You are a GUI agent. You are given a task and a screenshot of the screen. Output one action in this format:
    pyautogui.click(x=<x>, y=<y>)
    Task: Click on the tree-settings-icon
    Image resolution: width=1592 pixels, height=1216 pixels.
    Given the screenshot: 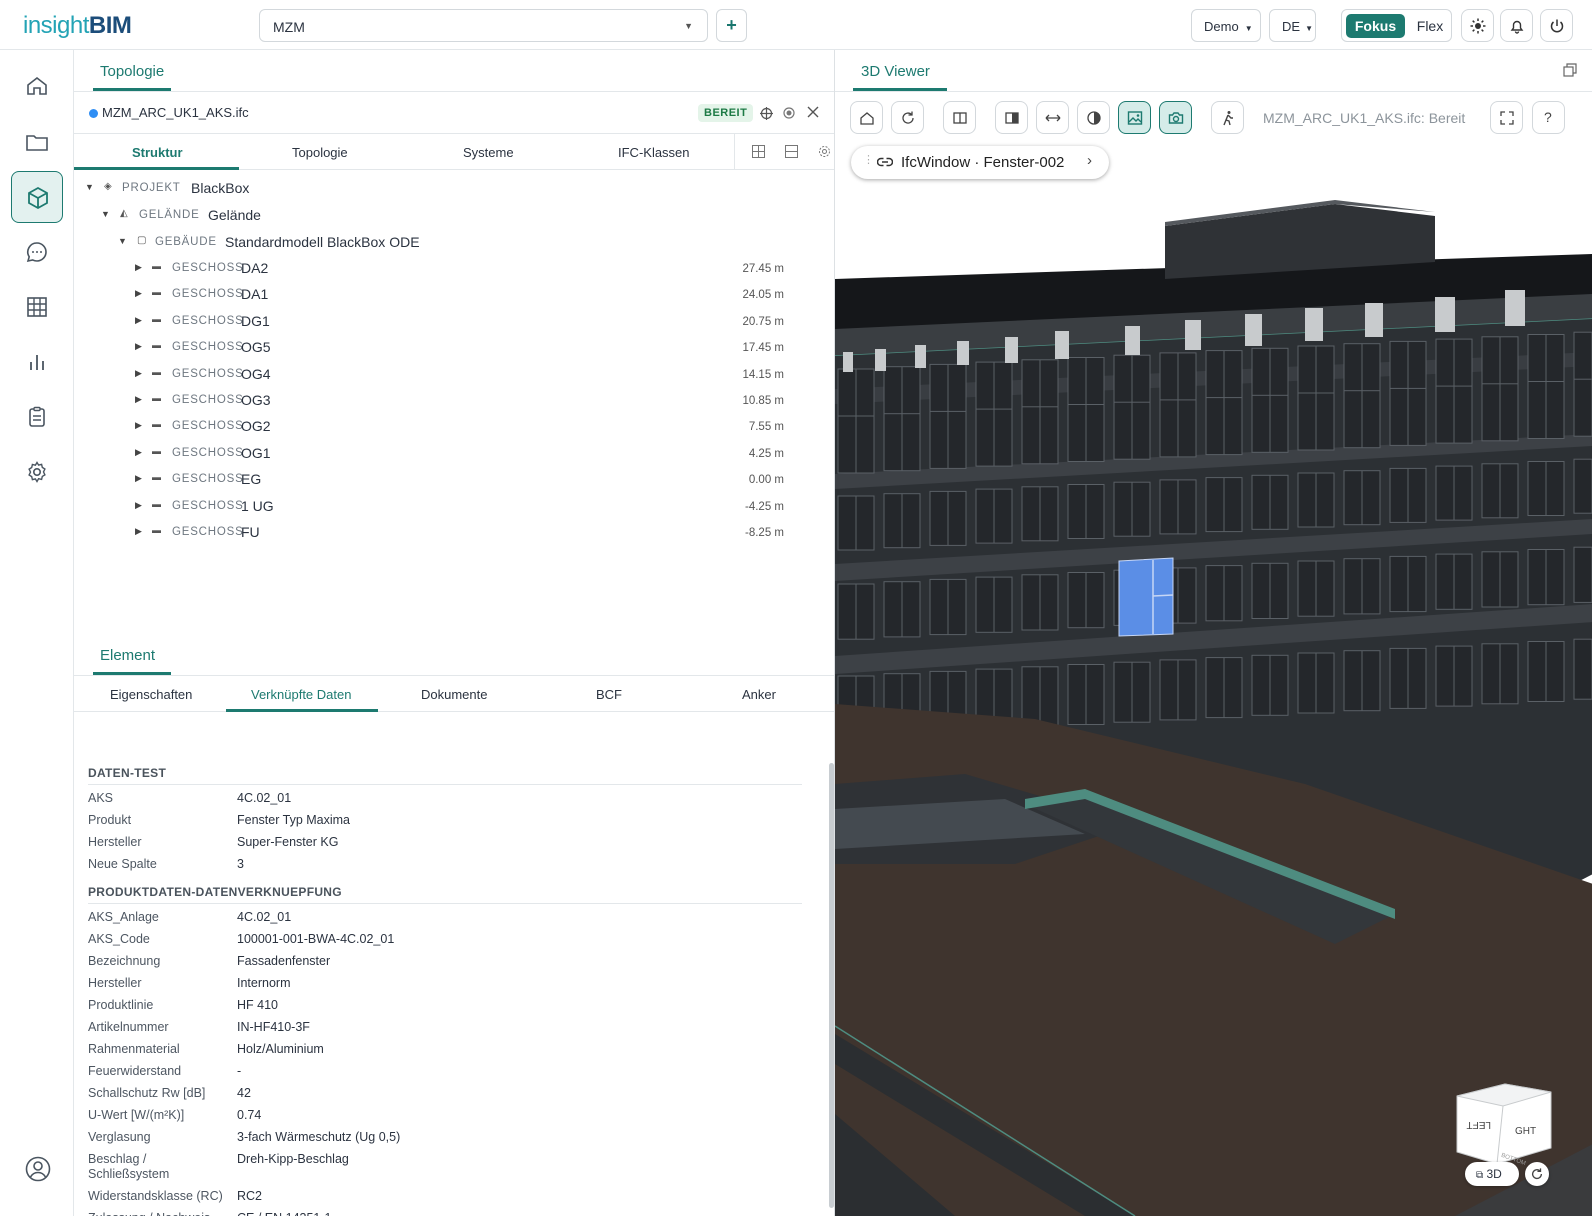 What is the action you would take?
    pyautogui.click(x=824, y=151)
    